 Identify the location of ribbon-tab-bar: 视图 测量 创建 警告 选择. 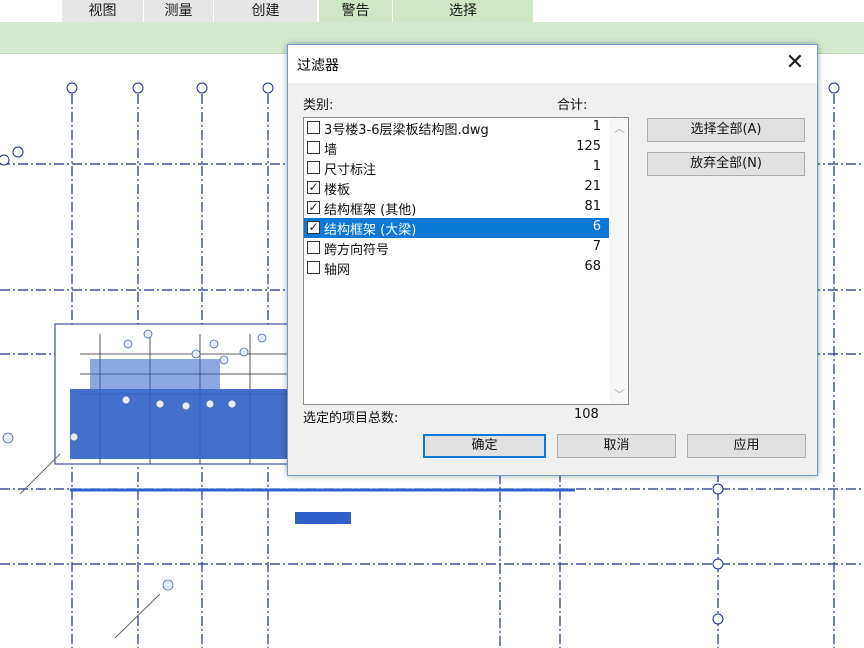
(432, 11).